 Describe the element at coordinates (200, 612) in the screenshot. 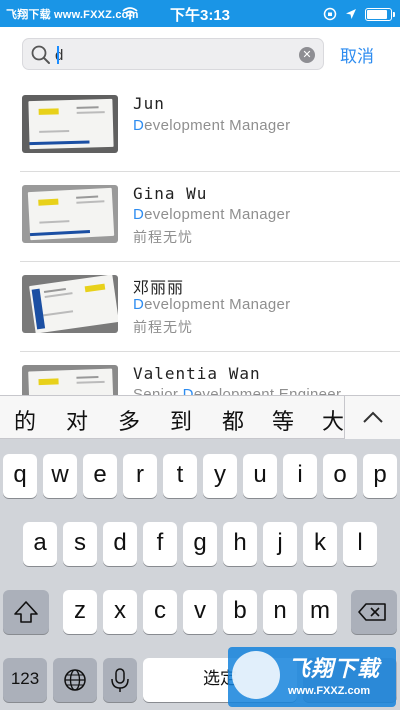

I see `key-v: v` at that location.